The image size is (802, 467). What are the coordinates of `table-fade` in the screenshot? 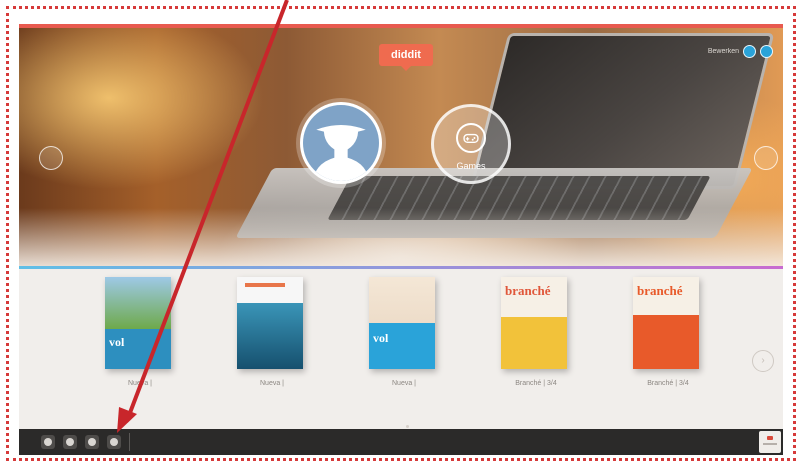 It's located at (401, 237).